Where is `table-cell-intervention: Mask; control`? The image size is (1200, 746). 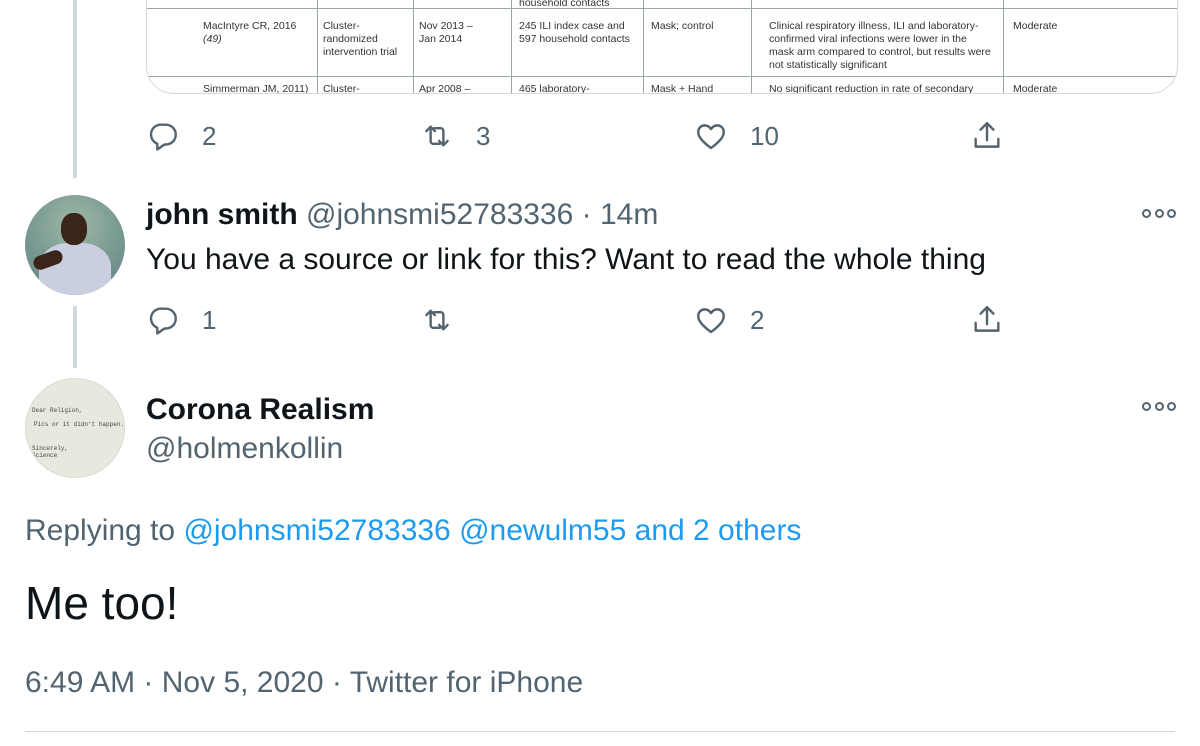 table-cell-intervention: Mask; control is located at coordinates (682, 26).